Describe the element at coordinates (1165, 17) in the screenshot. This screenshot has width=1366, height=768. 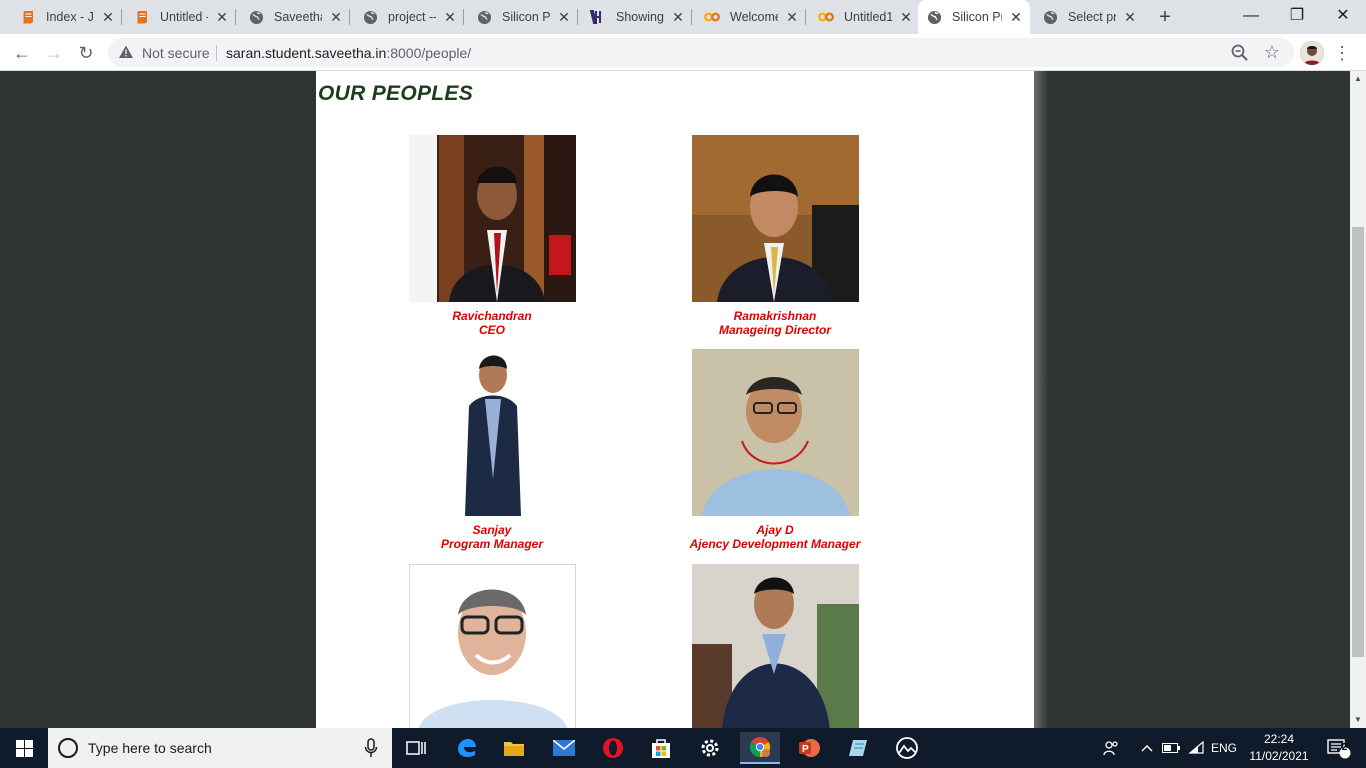
I see `new-tab-button: +` at that location.